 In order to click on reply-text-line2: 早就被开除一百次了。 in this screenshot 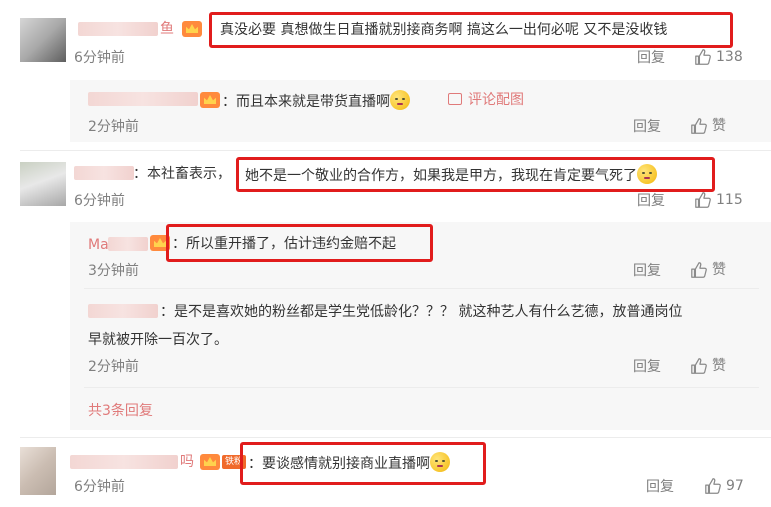, I will do `click(158, 340)`.